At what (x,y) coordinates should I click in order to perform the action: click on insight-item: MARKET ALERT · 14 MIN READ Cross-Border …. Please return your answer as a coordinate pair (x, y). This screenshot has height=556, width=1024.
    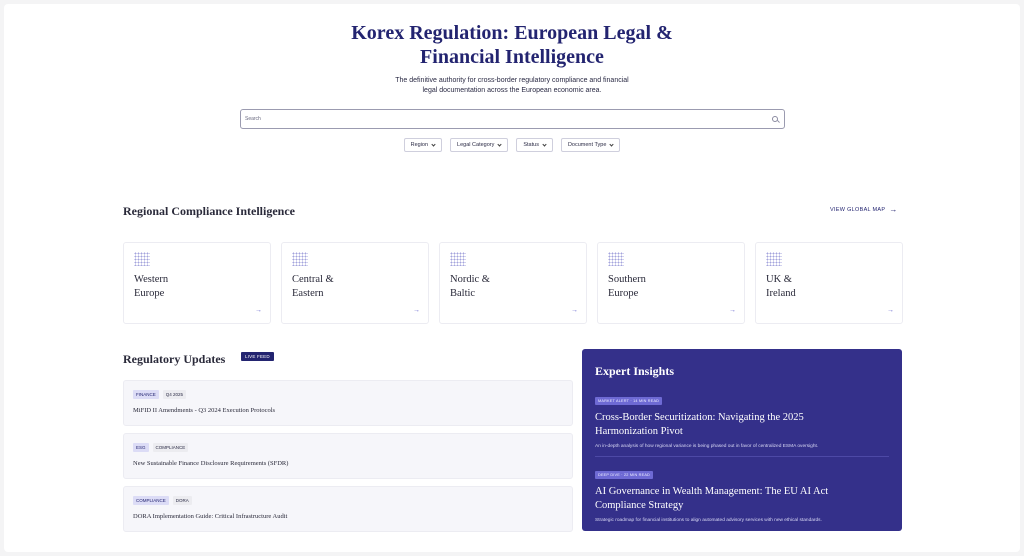
    Looking at the image, I should click on (742, 419).